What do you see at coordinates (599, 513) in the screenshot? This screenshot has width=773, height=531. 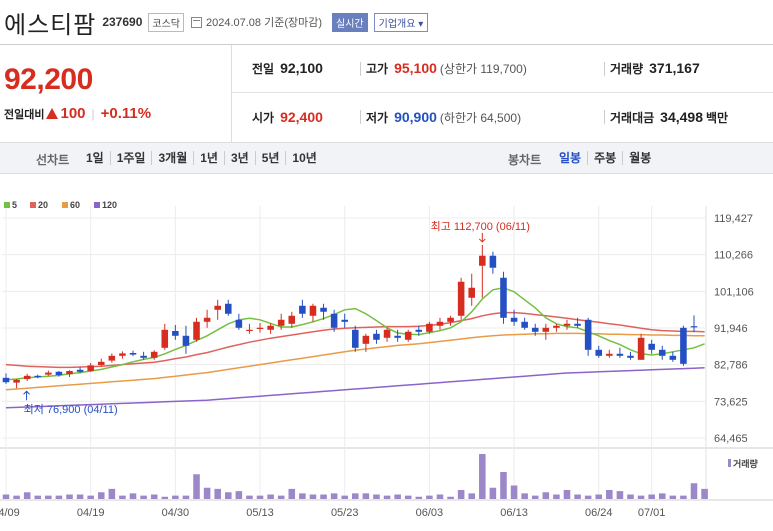 I see `x-tick-label: 06/24` at bounding box center [599, 513].